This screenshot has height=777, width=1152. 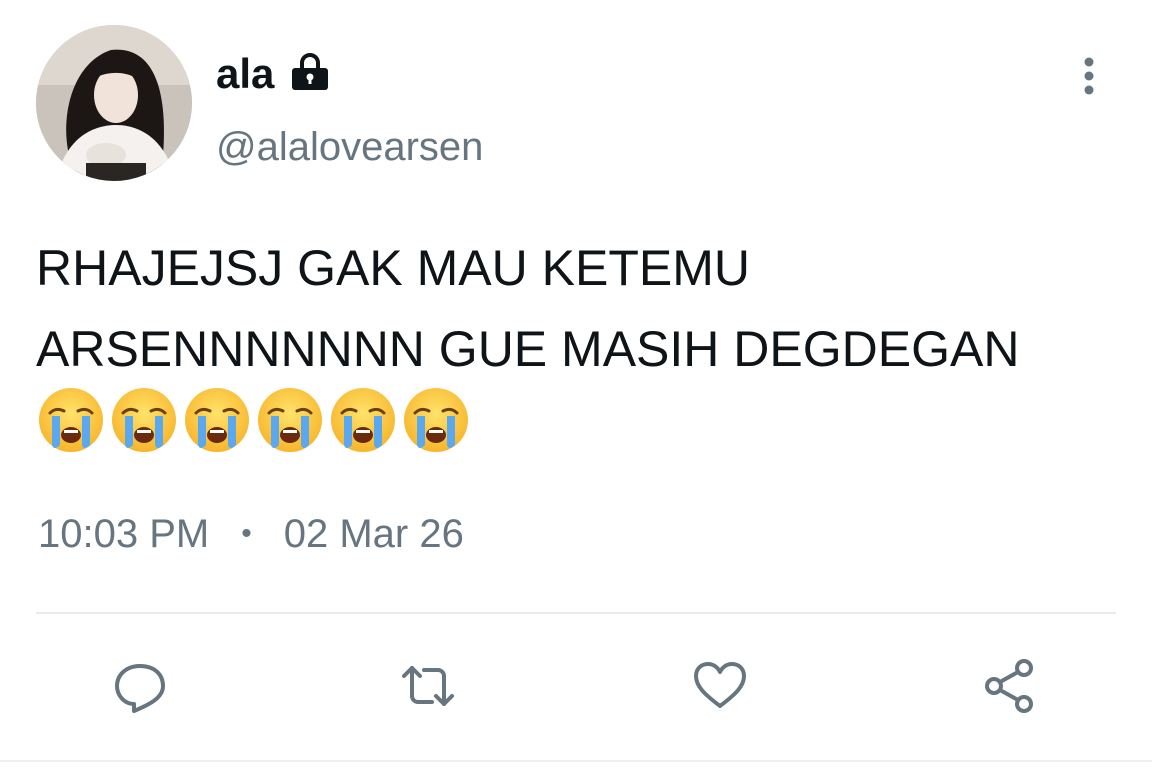 I want to click on heart-icon, so click(x=720, y=685).